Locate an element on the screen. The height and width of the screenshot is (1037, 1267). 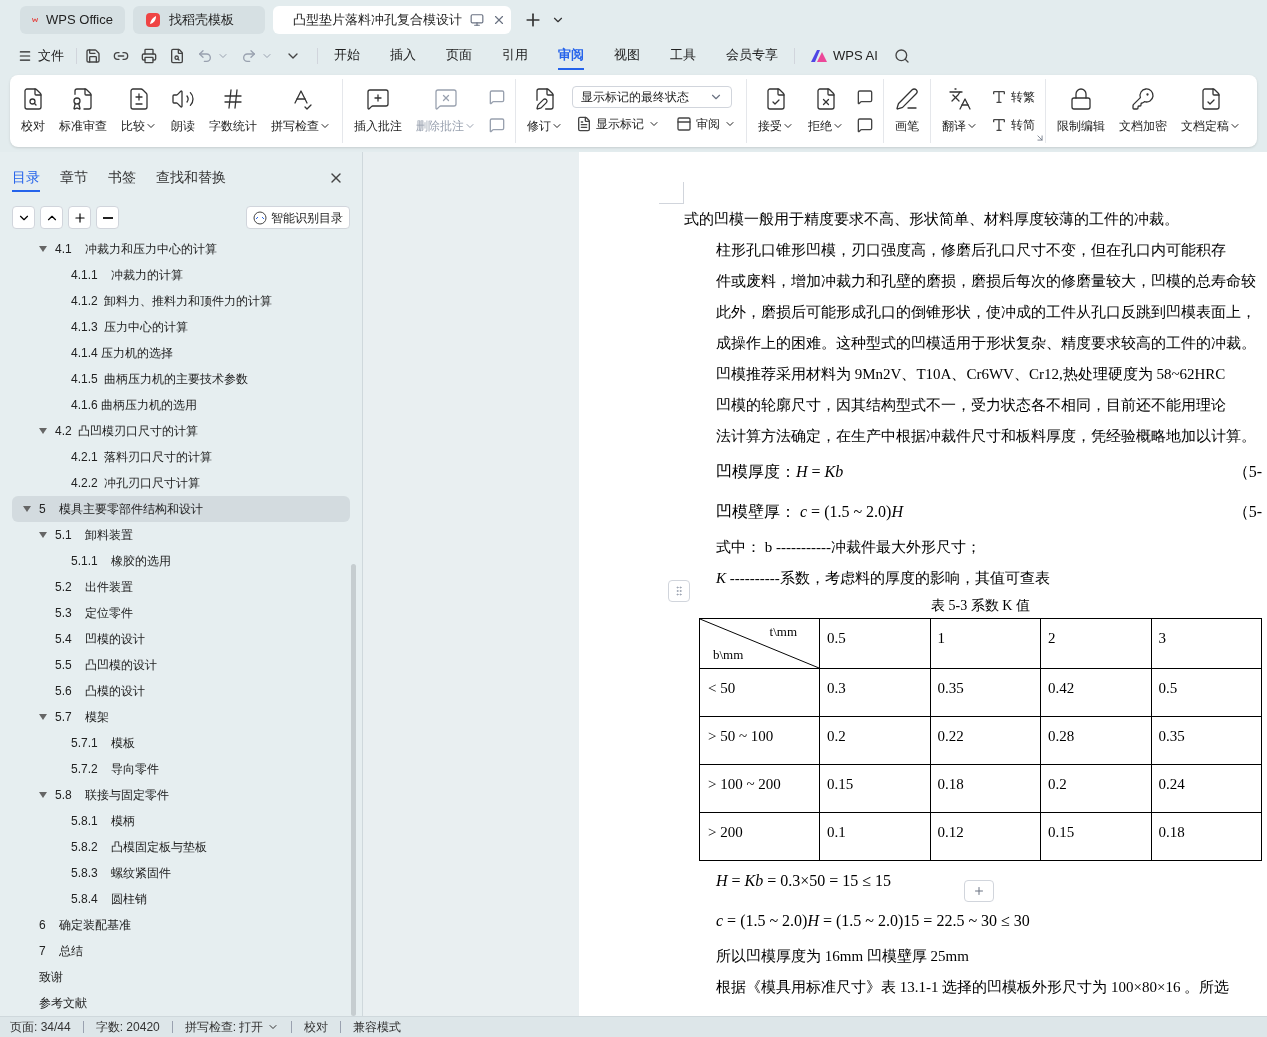
ribbon-button: 画笔 is located at coordinates (907, 111).